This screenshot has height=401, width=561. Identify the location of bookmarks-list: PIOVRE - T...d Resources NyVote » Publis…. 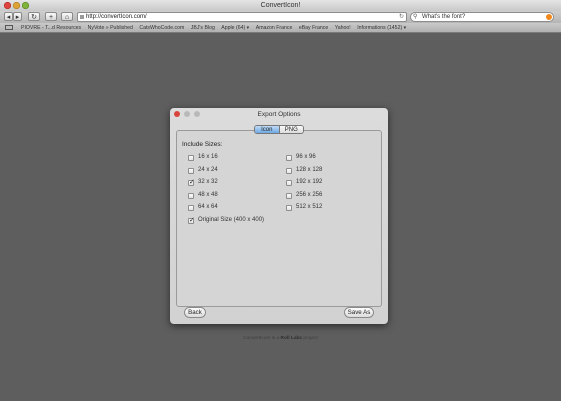
(216, 28).